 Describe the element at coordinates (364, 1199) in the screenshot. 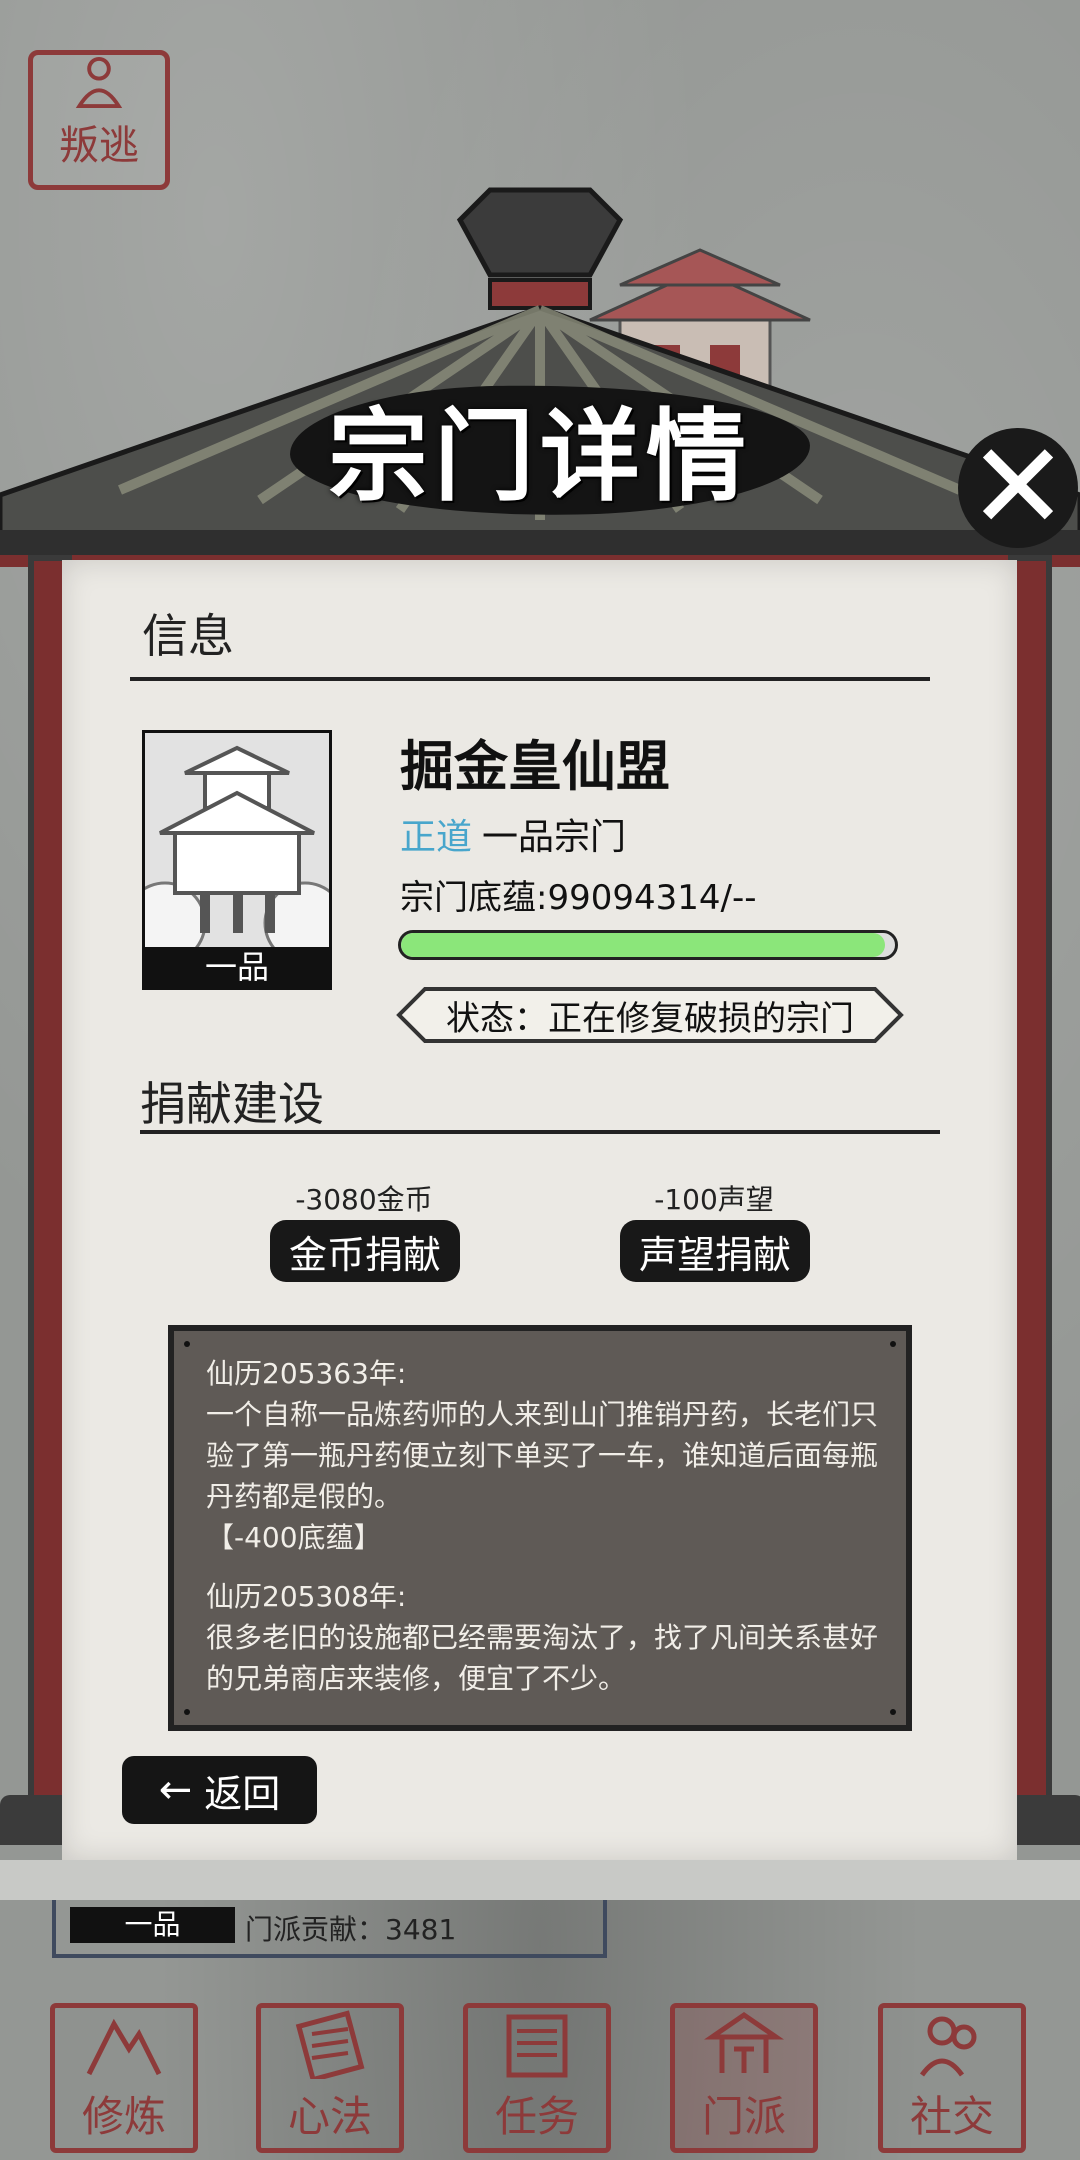

I see `gold-donate-cost: -3080金币` at that location.